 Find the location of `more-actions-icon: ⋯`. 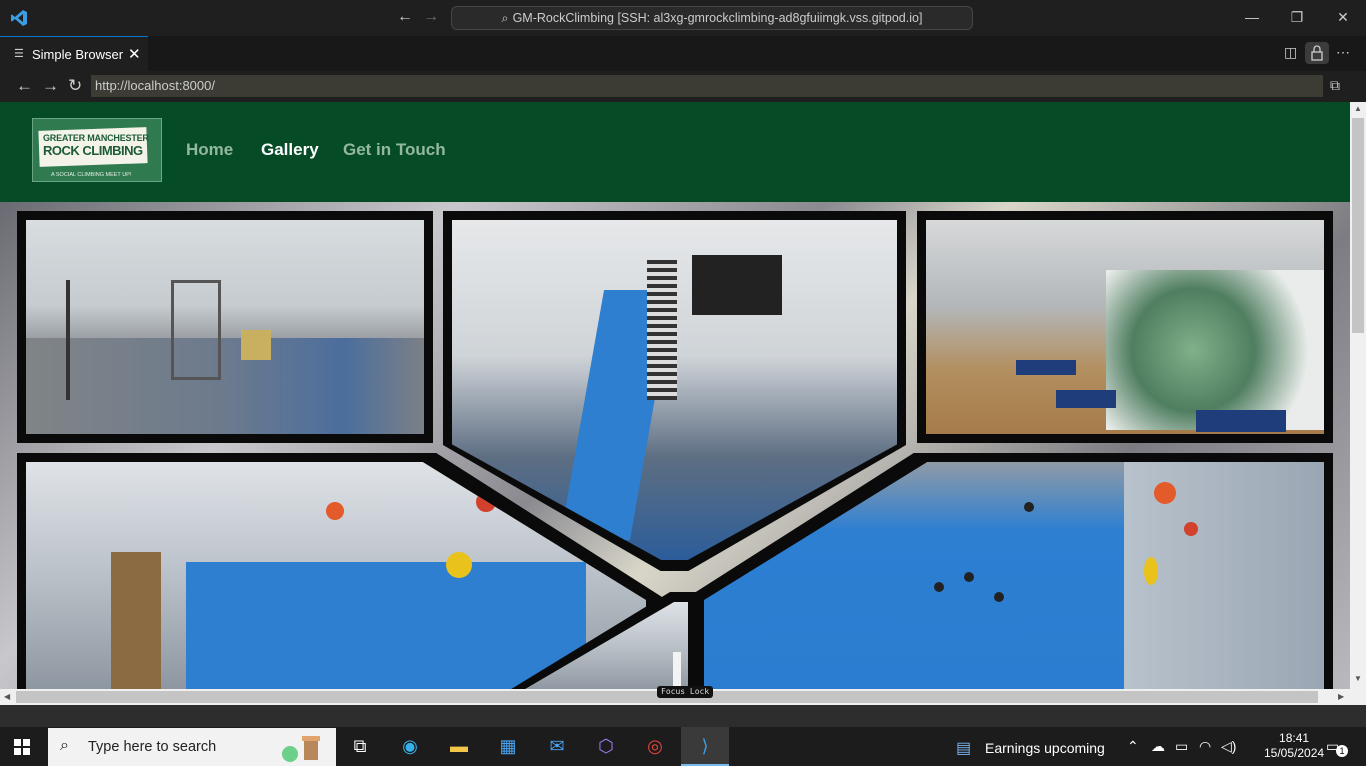

more-actions-icon: ⋯ is located at coordinates (1343, 52).